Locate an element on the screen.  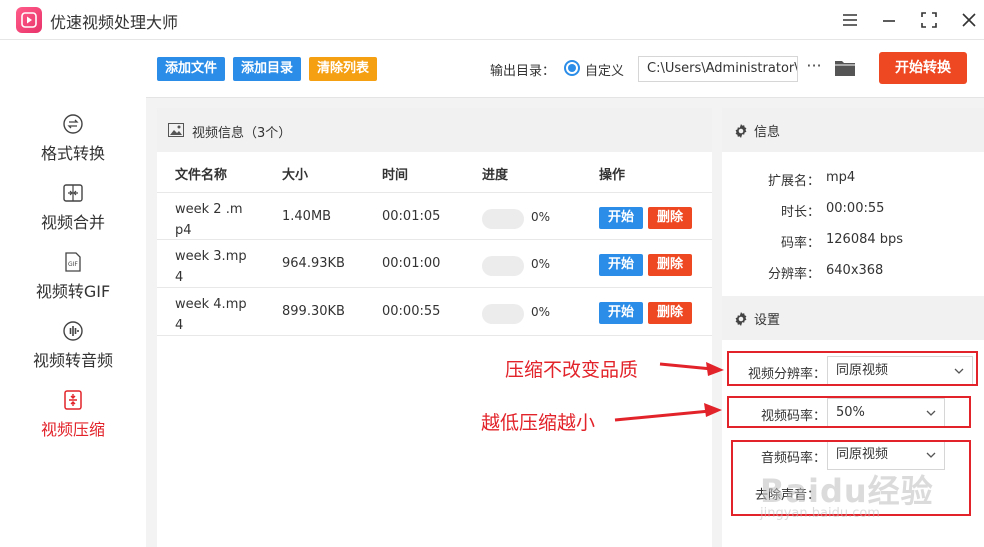
annotation-arrows is located at coordinates (669, 392).